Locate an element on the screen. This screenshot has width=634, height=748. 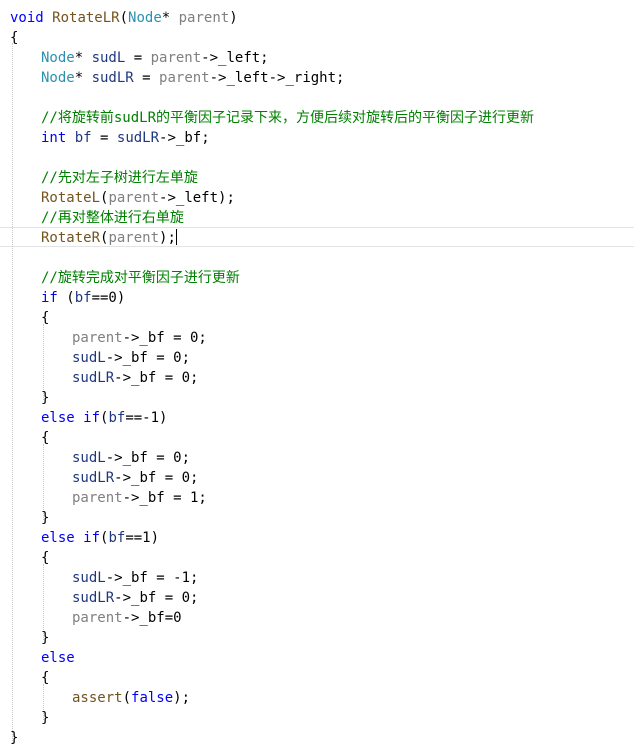
code-text: Node* sudL = parent->_left; is located at coordinates (155, 58).